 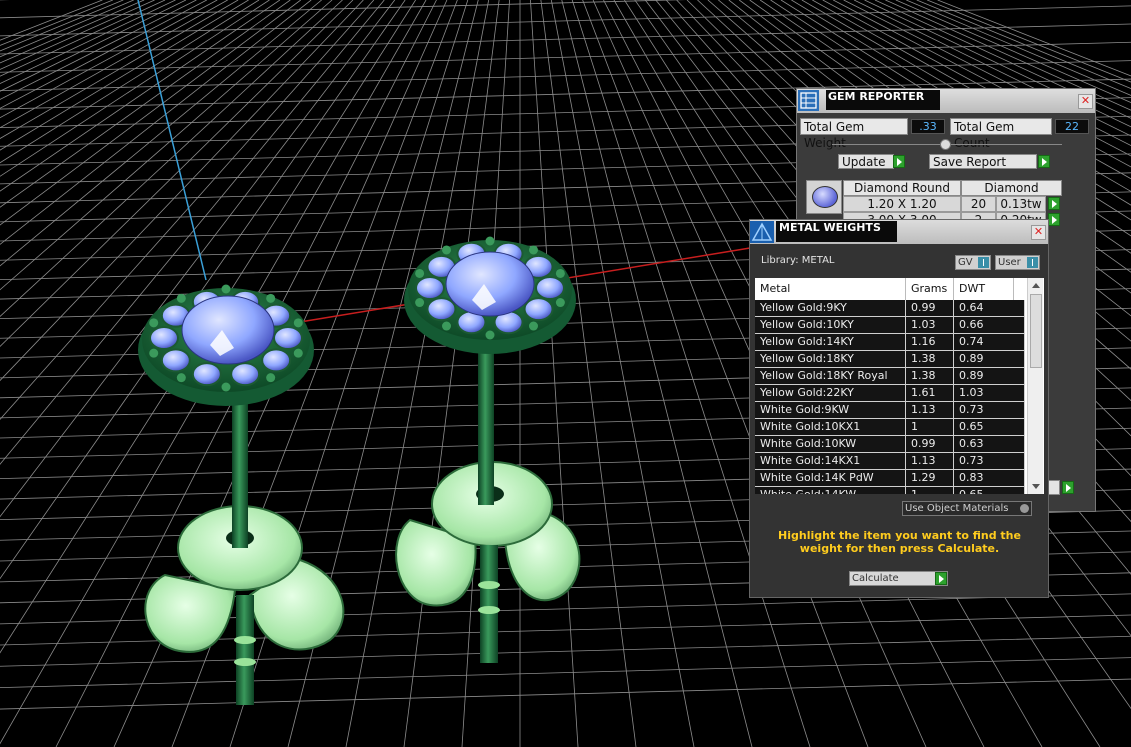 I want to click on save-report-button: Save Report, so click(x=983, y=161).